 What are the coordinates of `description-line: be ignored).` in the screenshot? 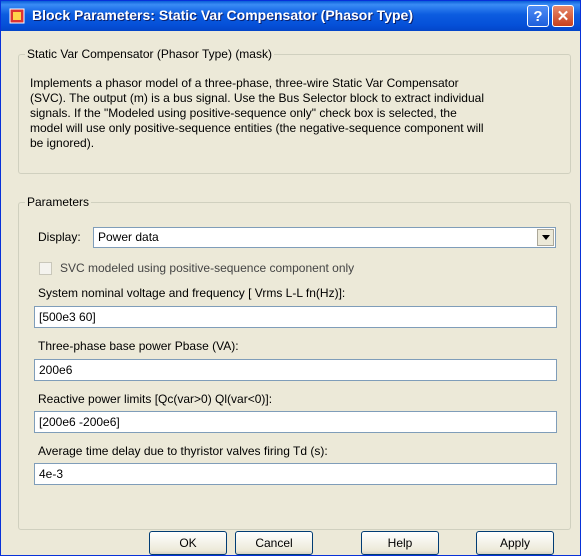 It's located at (62, 143).